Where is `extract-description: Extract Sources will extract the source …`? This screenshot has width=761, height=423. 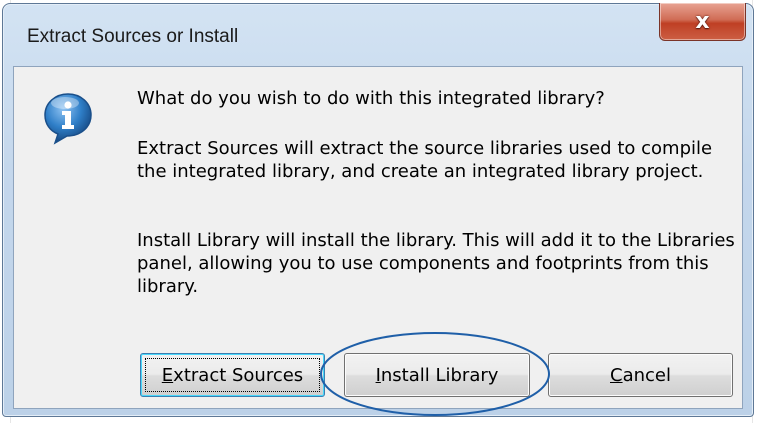 extract-description: Extract Sources will extract the source … is located at coordinates (425, 160).